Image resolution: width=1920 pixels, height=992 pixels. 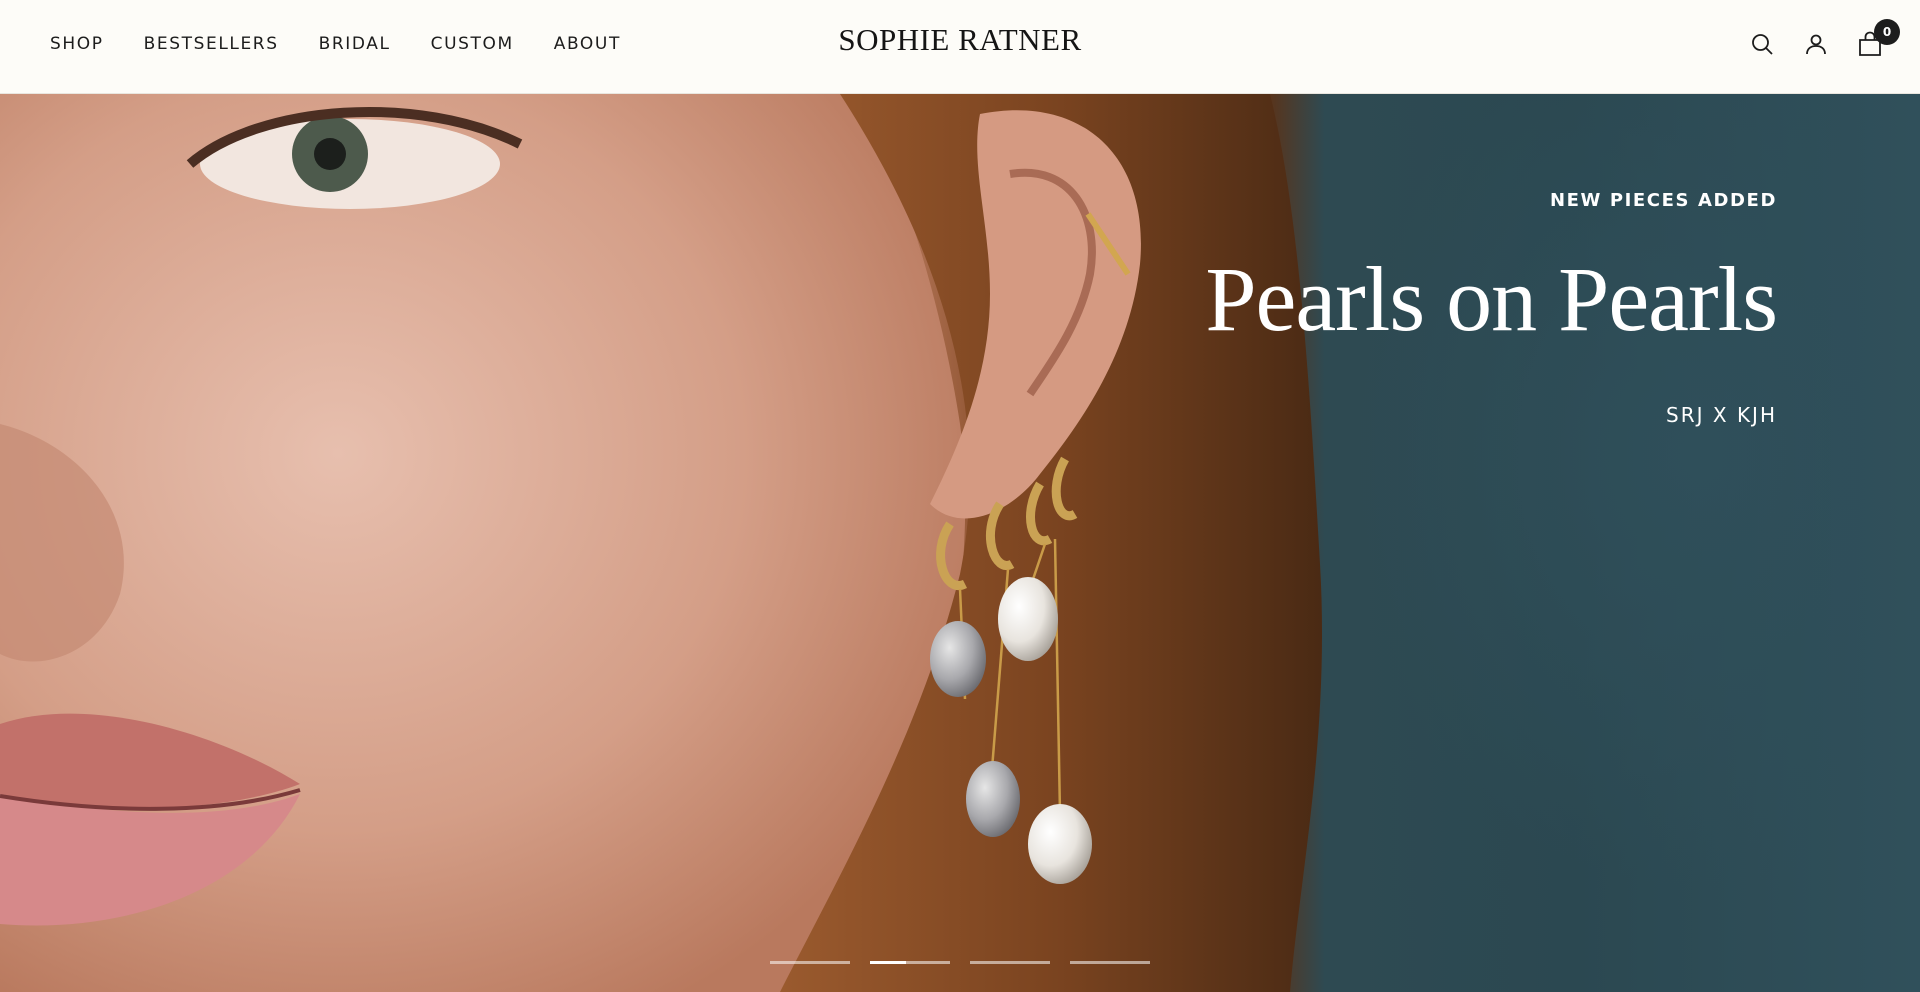 What do you see at coordinates (910, 962) in the screenshot?
I see `slide-indicator-2-active` at bounding box center [910, 962].